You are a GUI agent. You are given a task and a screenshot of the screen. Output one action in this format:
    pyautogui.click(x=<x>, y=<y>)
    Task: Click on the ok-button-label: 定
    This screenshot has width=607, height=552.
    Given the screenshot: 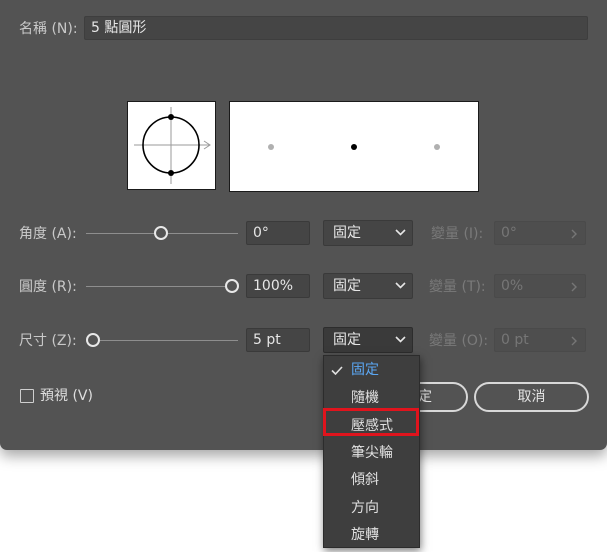 What is the action you would take?
    pyautogui.click(x=425, y=397)
    